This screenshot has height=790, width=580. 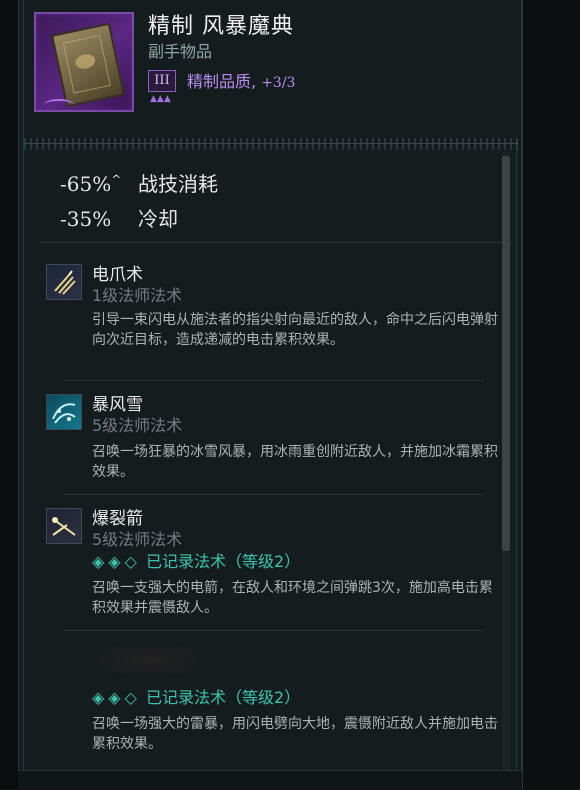 I want to click on stat-name: 冷却, so click(x=158, y=219).